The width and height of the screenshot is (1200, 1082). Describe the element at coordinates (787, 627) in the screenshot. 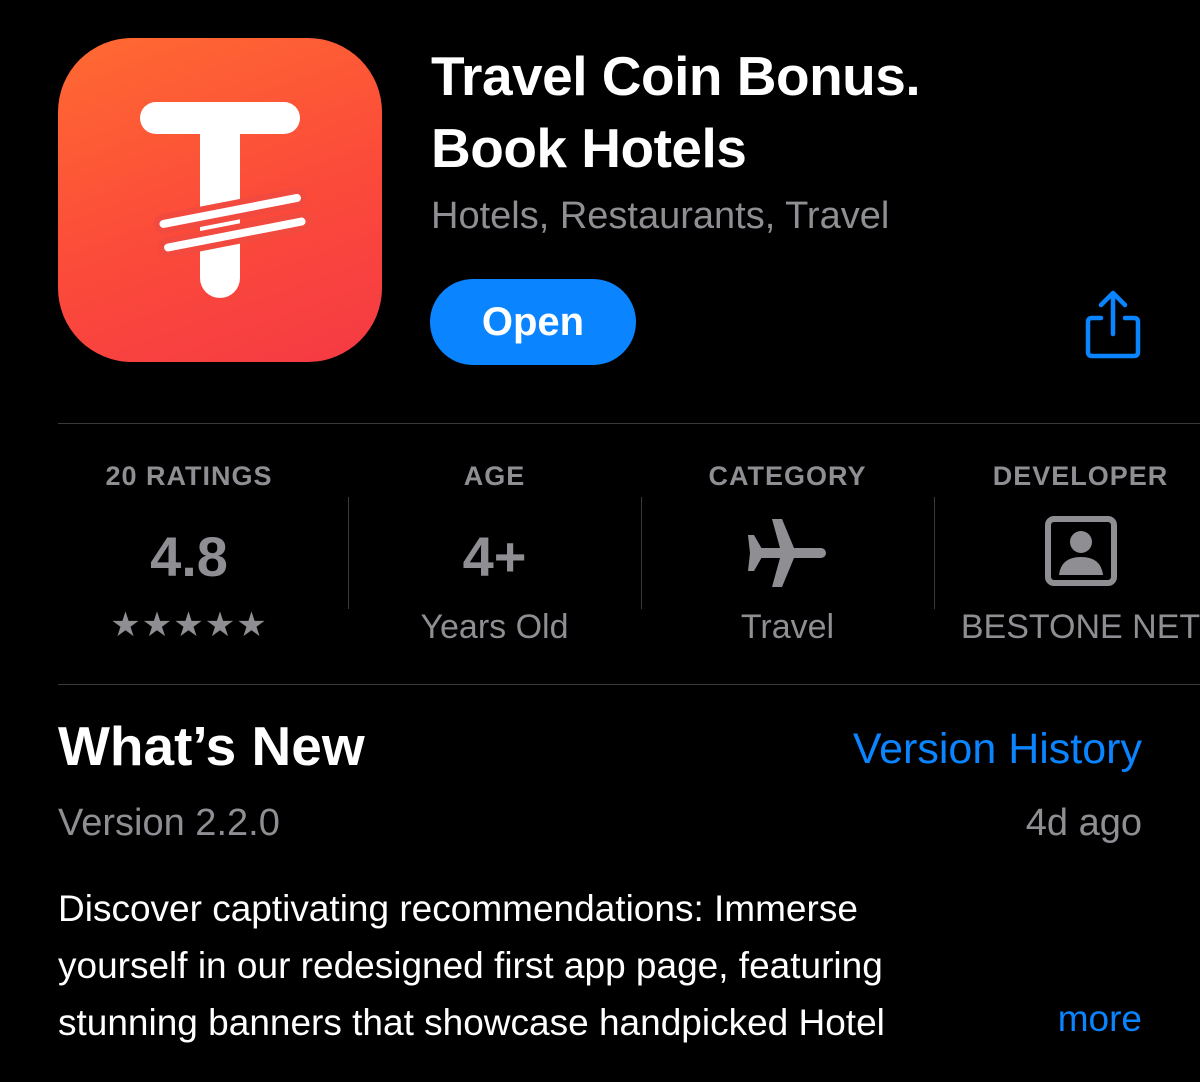

I see `category-sub: Travel` at that location.